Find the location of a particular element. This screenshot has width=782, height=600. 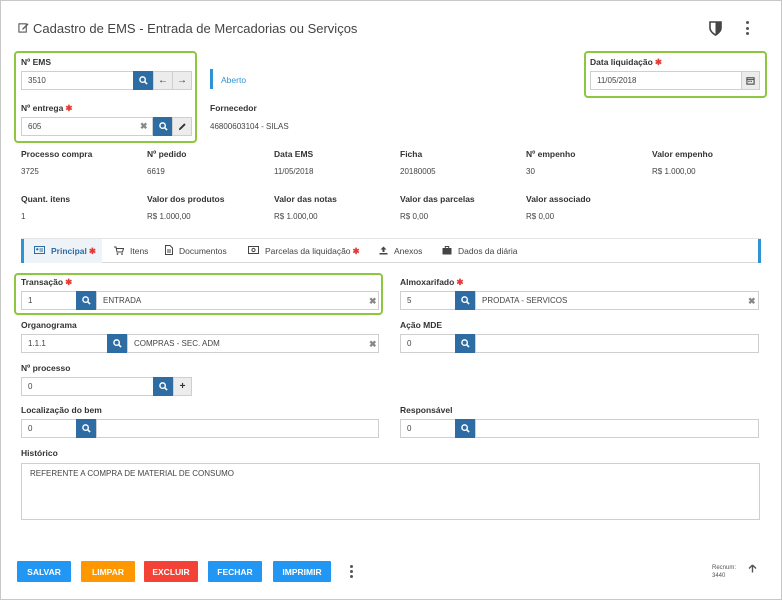

tab-documentos: Documentos is located at coordinates (196, 251).